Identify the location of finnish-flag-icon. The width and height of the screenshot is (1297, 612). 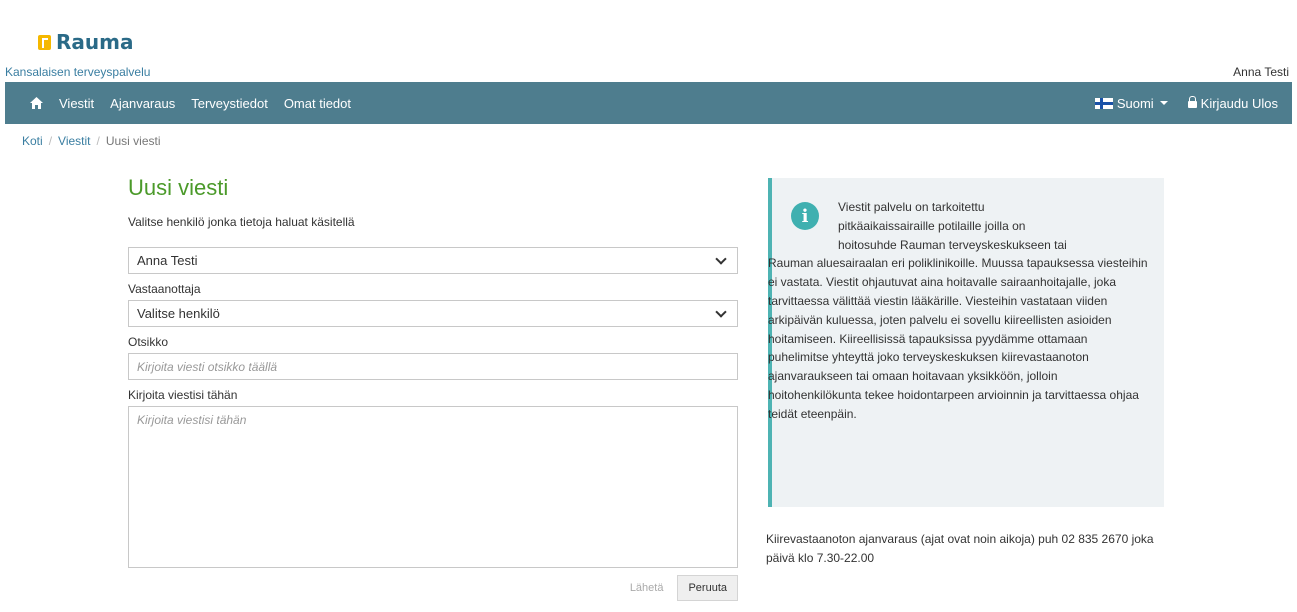
(1103, 103).